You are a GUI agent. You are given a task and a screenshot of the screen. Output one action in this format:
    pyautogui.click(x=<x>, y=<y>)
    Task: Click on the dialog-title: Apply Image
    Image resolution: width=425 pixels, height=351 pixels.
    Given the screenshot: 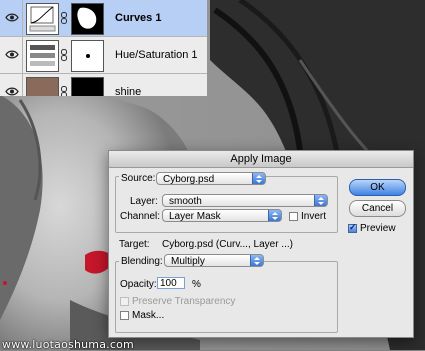 What is the action you would take?
    pyautogui.click(x=261, y=159)
    